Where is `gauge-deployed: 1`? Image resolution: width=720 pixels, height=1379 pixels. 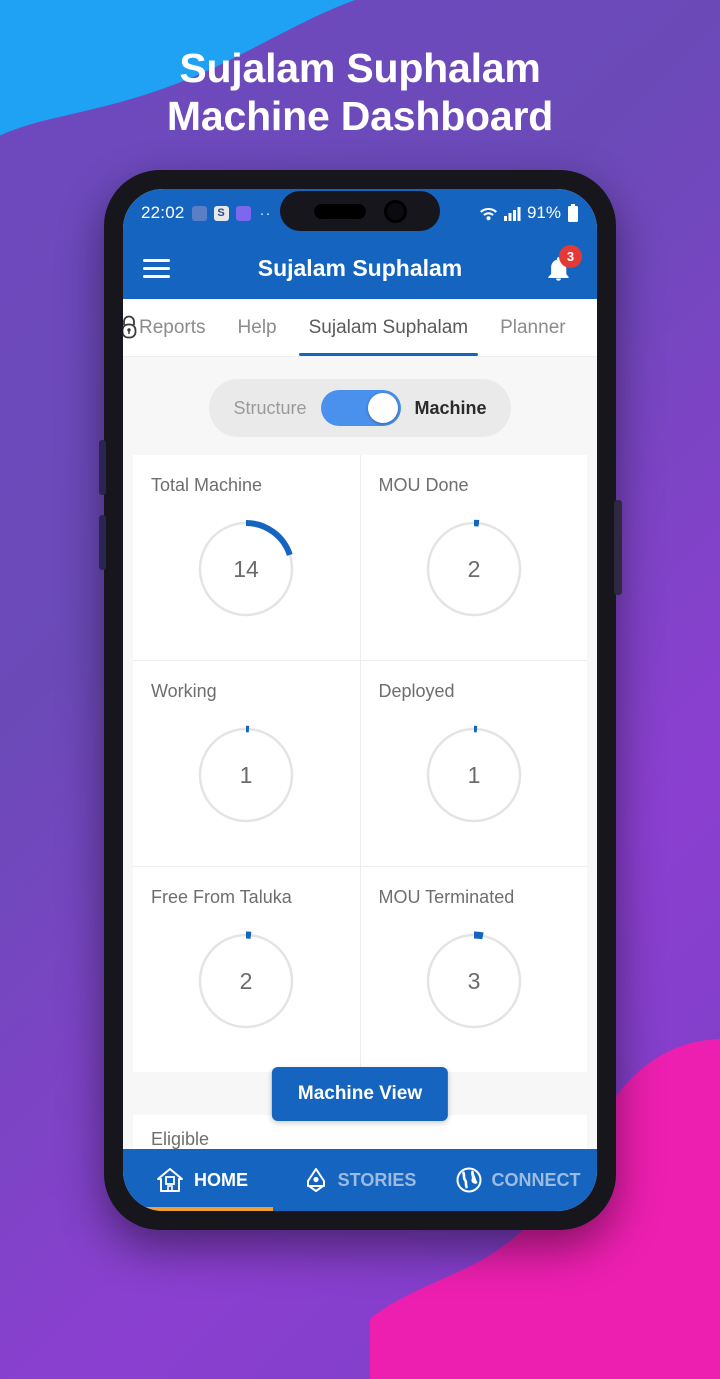
gauge-deployed: 1 is located at coordinates (474, 775).